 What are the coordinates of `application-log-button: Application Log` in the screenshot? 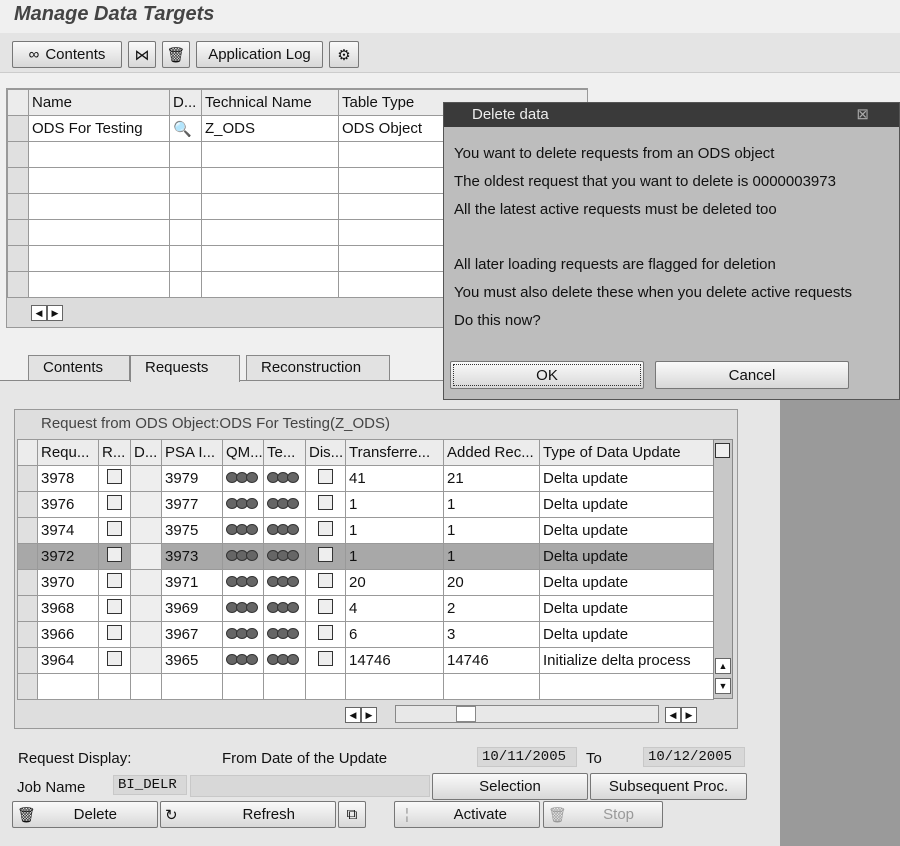 It's located at (259, 54).